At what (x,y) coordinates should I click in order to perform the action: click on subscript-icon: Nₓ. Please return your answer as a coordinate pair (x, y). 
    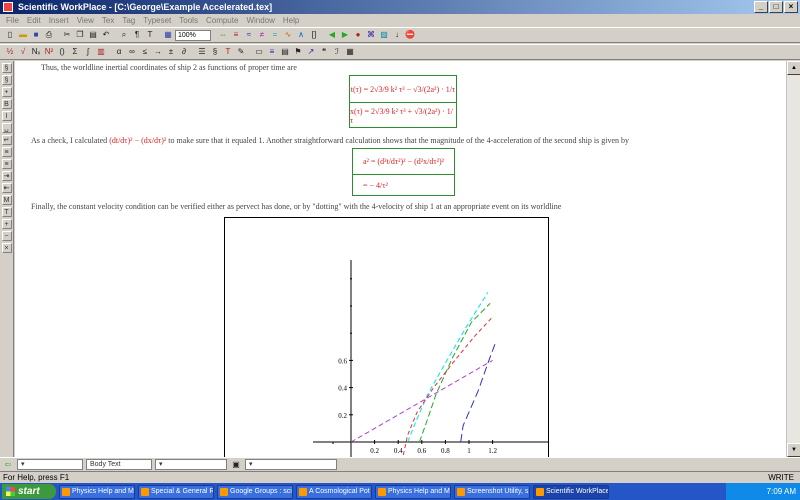
    Looking at the image, I should click on (36, 52).